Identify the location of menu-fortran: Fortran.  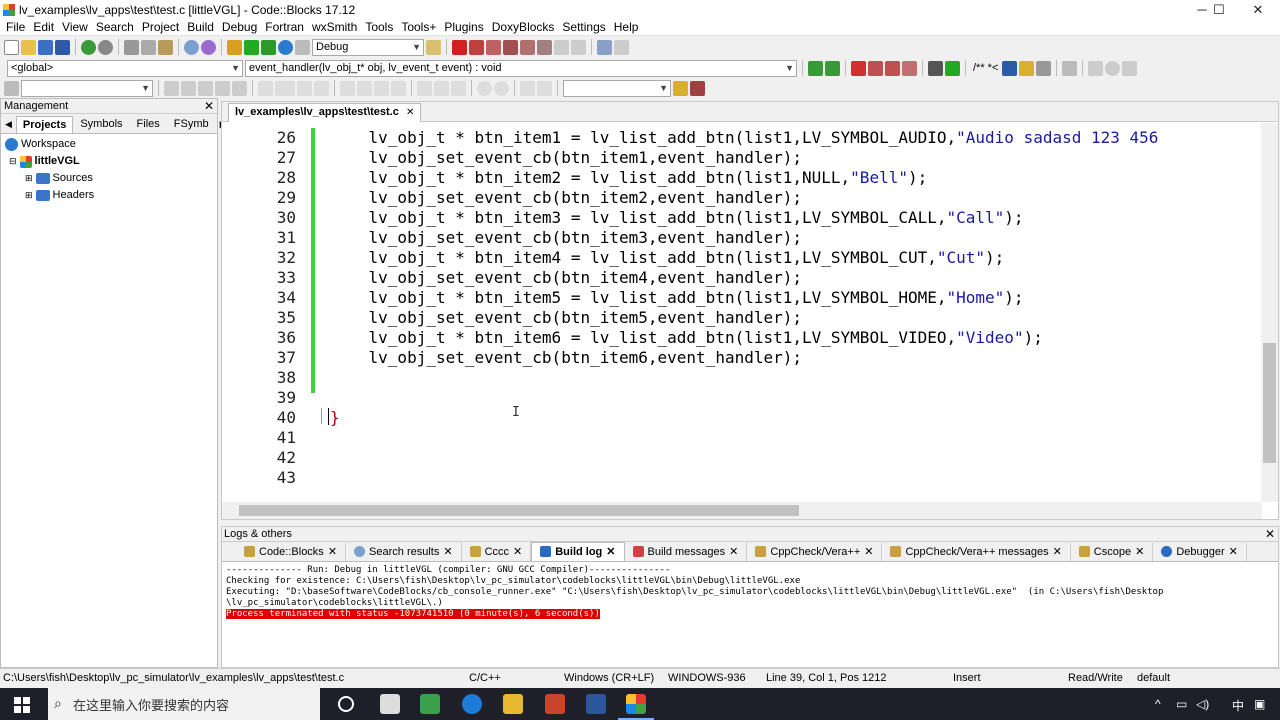
(284, 27).